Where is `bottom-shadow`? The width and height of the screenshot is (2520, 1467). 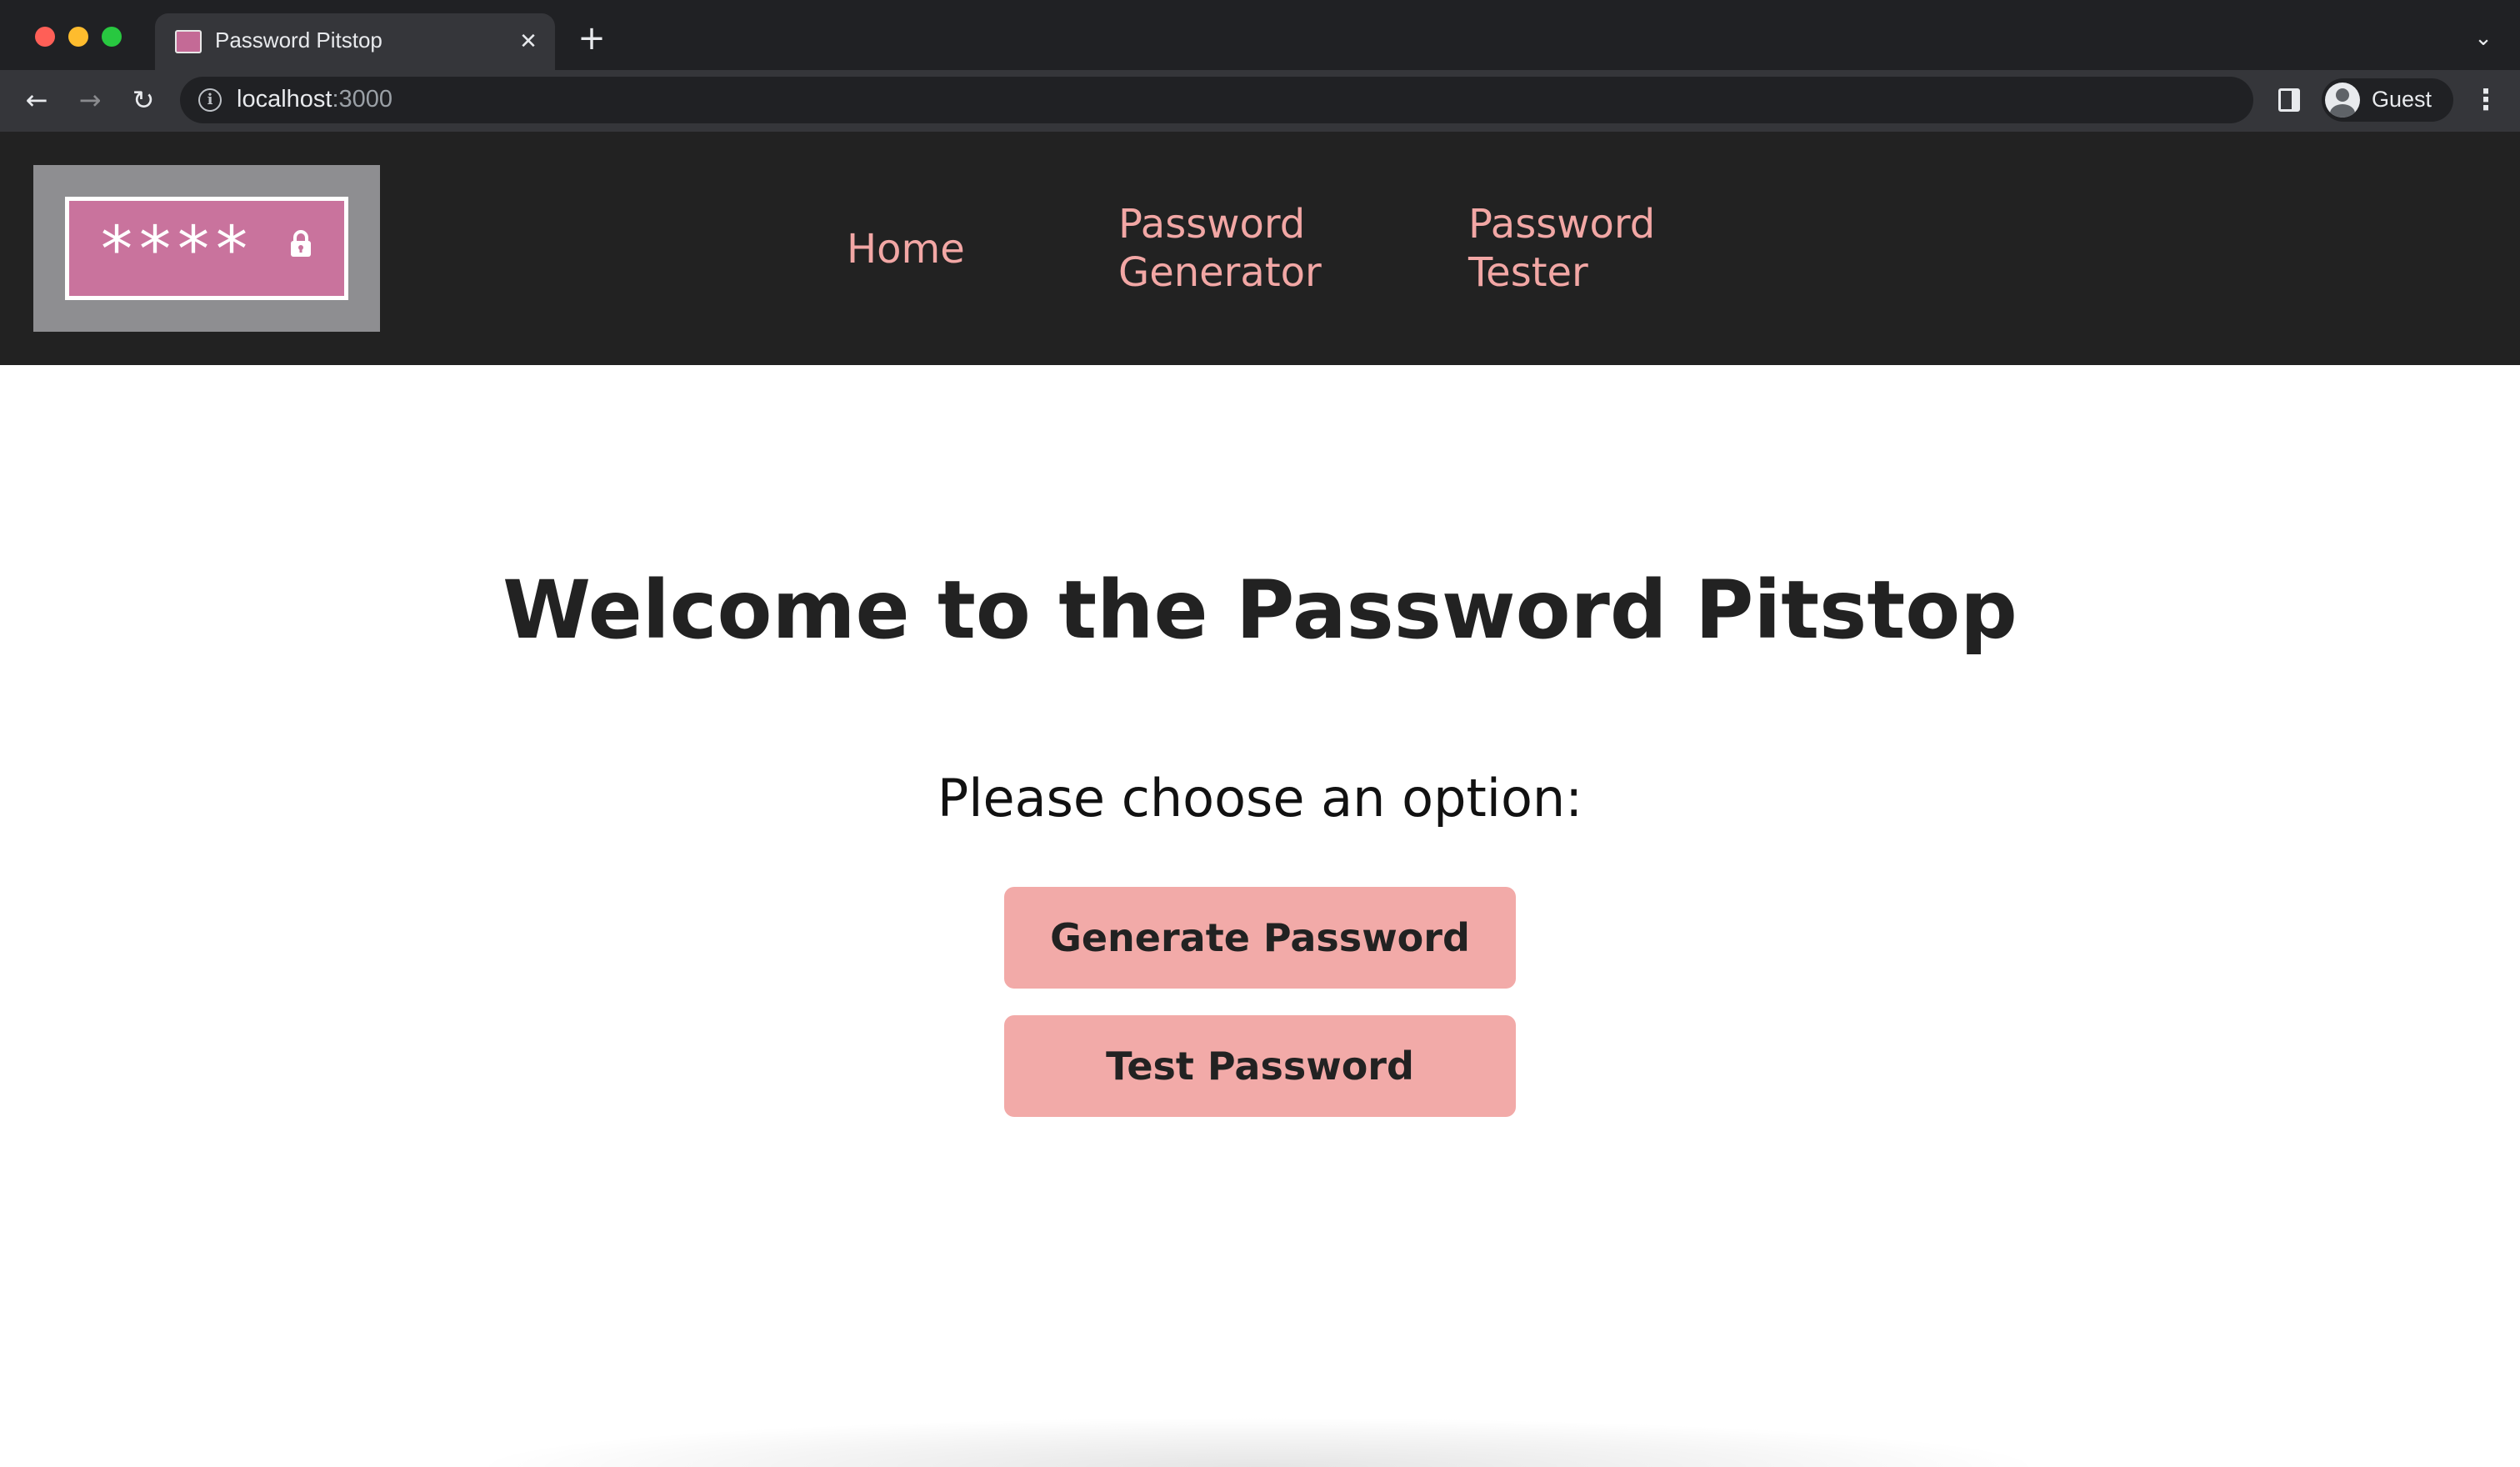
bottom-shadow is located at coordinates (1258, 1442).